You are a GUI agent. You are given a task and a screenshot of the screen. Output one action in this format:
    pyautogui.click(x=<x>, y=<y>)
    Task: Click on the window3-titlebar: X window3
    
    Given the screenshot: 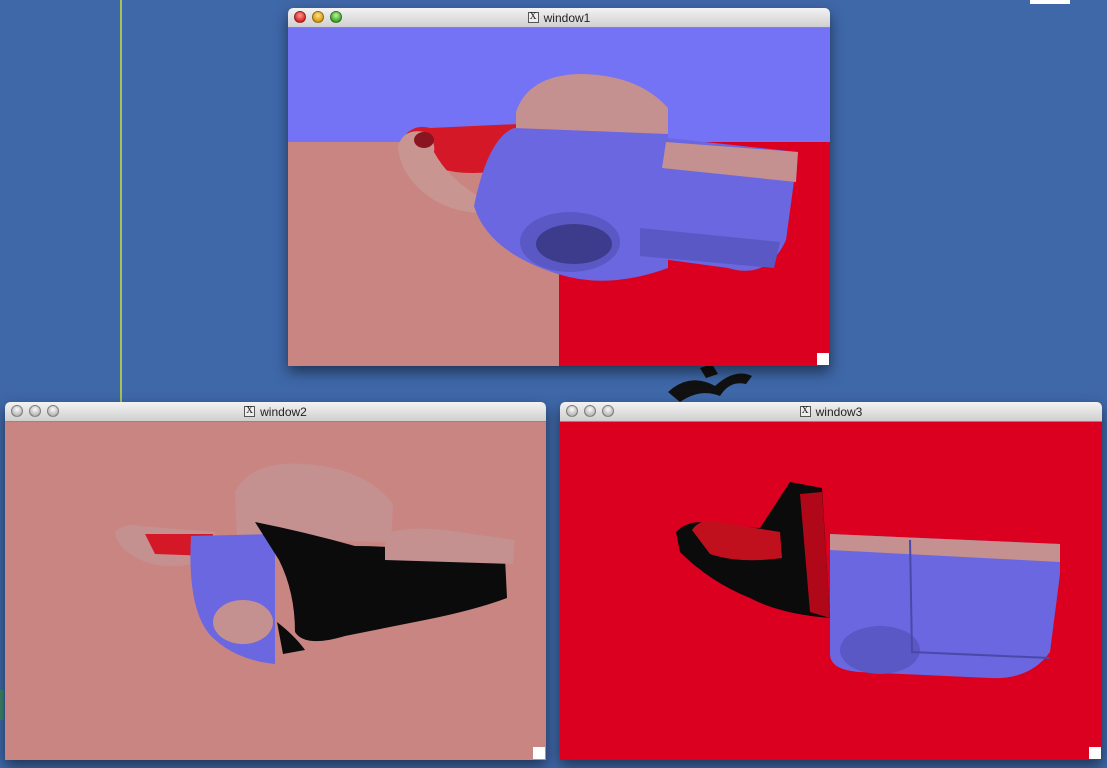 What is the action you would take?
    pyautogui.click(x=831, y=412)
    